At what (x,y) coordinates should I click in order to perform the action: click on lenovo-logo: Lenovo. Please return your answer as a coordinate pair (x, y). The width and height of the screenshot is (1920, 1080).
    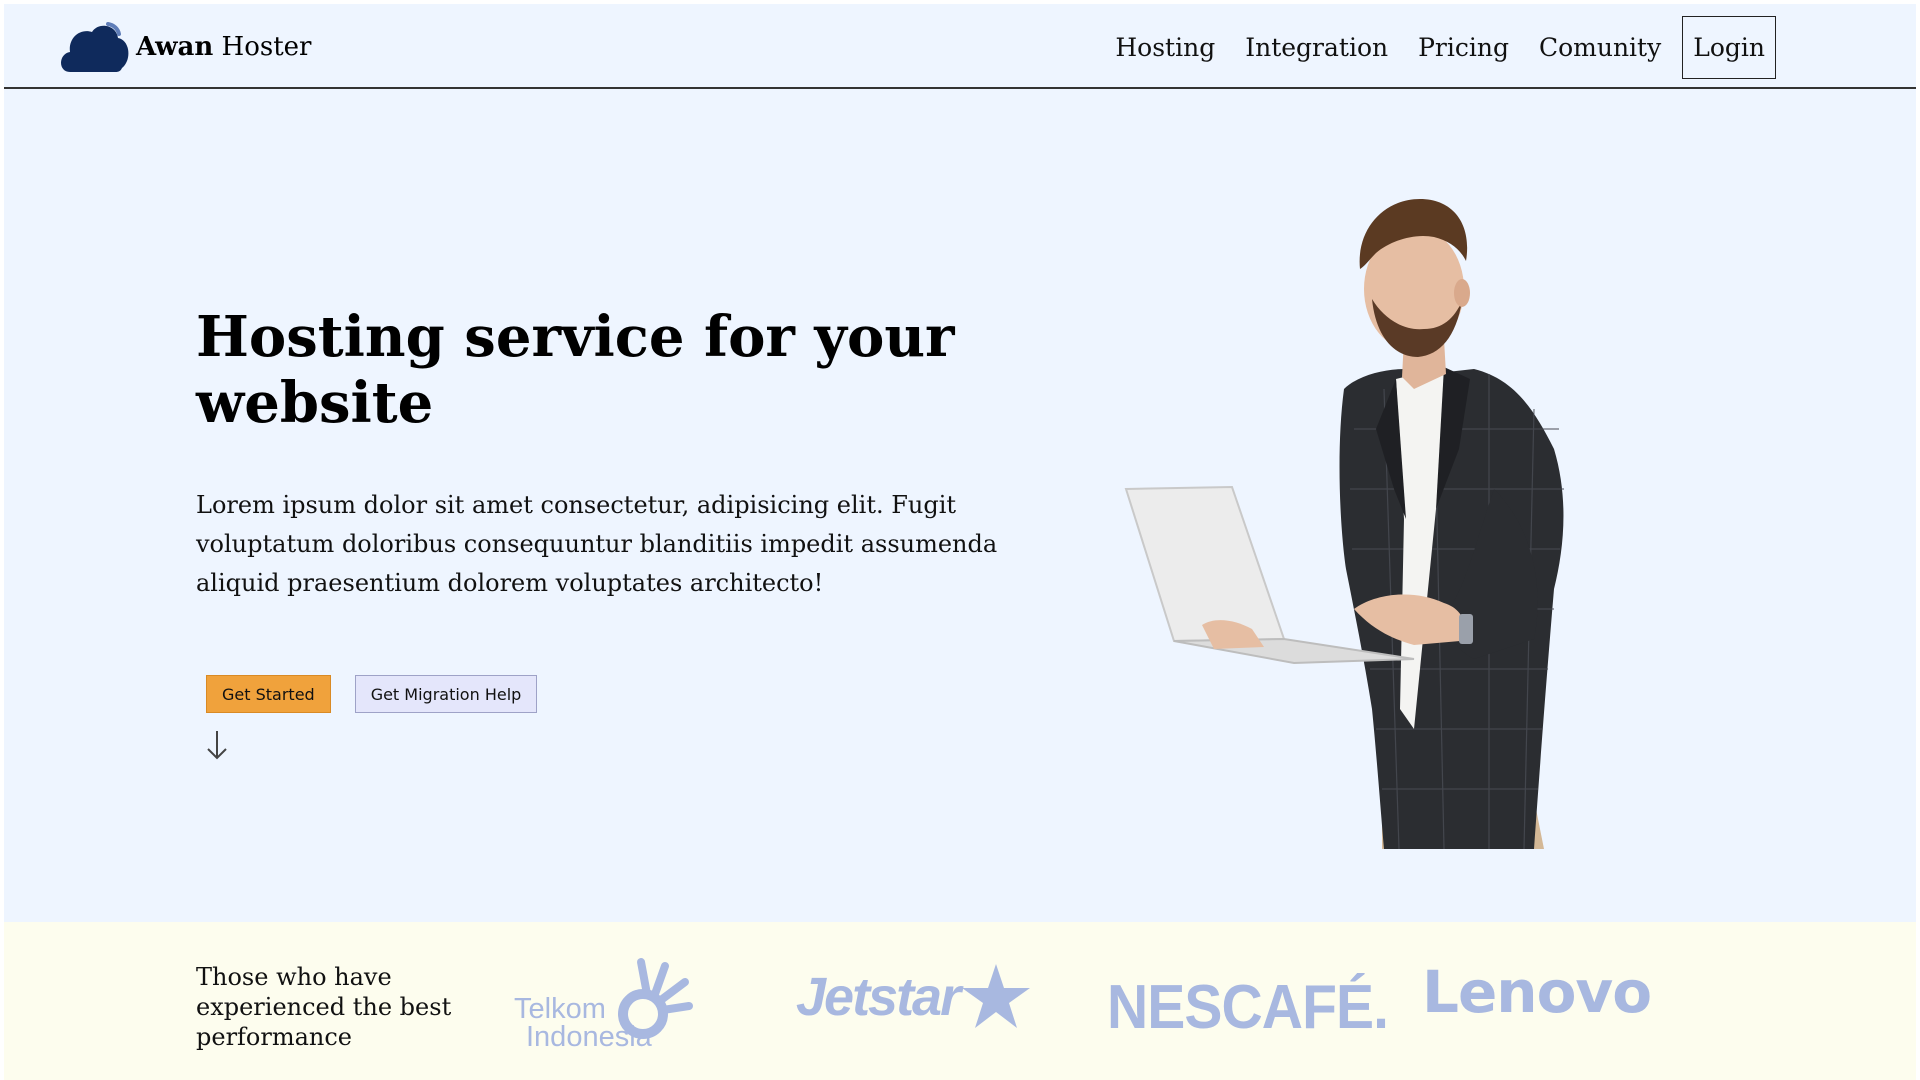
    Looking at the image, I should click on (1542, 993).